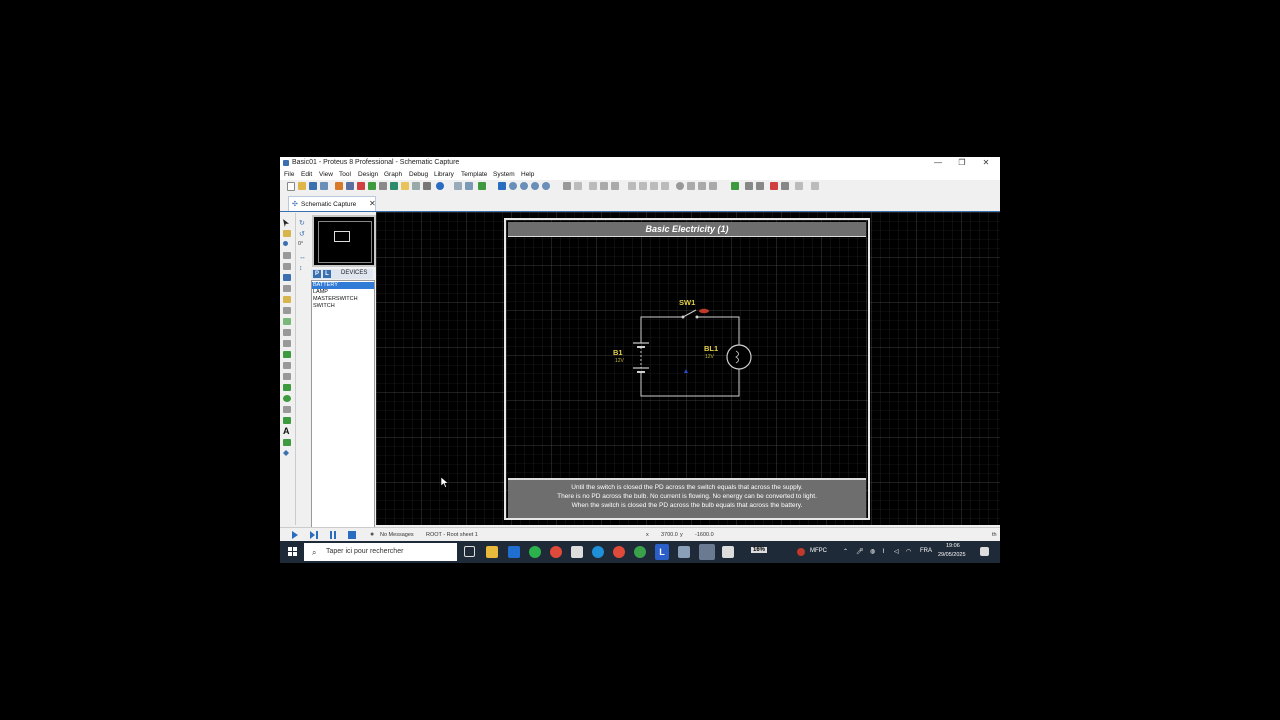 The height and width of the screenshot is (720, 1280). What do you see at coordinates (300, 244) in the screenshot?
I see `rotation-angle: 0°` at bounding box center [300, 244].